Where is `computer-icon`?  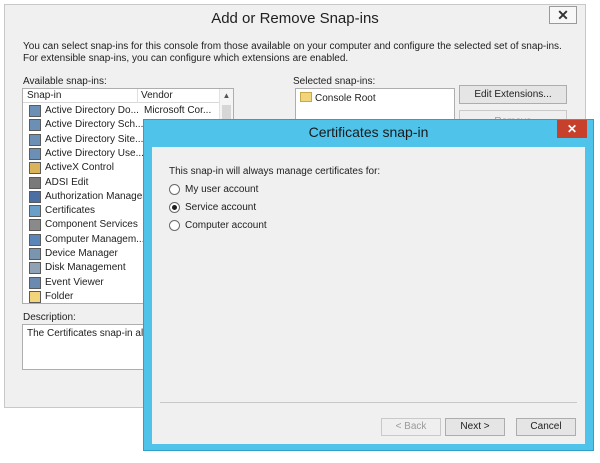 computer-icon is located at coordinates (35, 239).